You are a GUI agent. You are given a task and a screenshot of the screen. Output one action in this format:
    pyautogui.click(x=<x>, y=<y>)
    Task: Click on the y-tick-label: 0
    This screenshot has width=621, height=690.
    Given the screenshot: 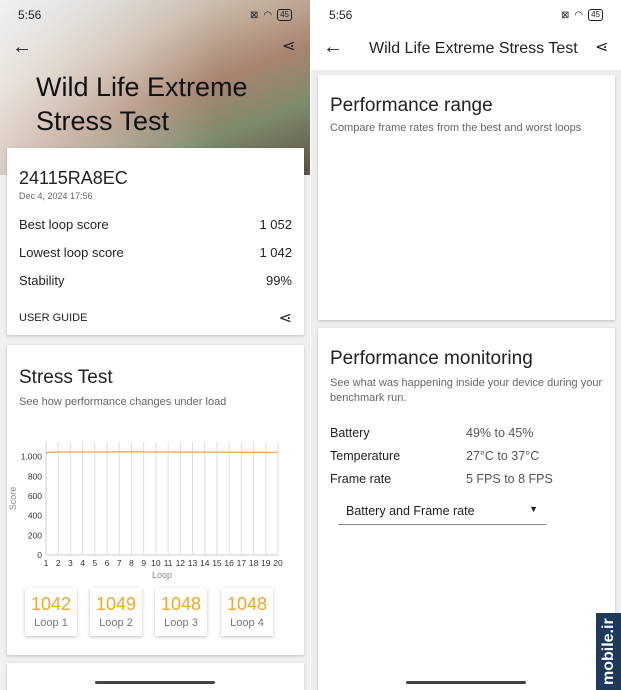 What is the action you would take?
    pyautogui.click(x=39, y=555)
    